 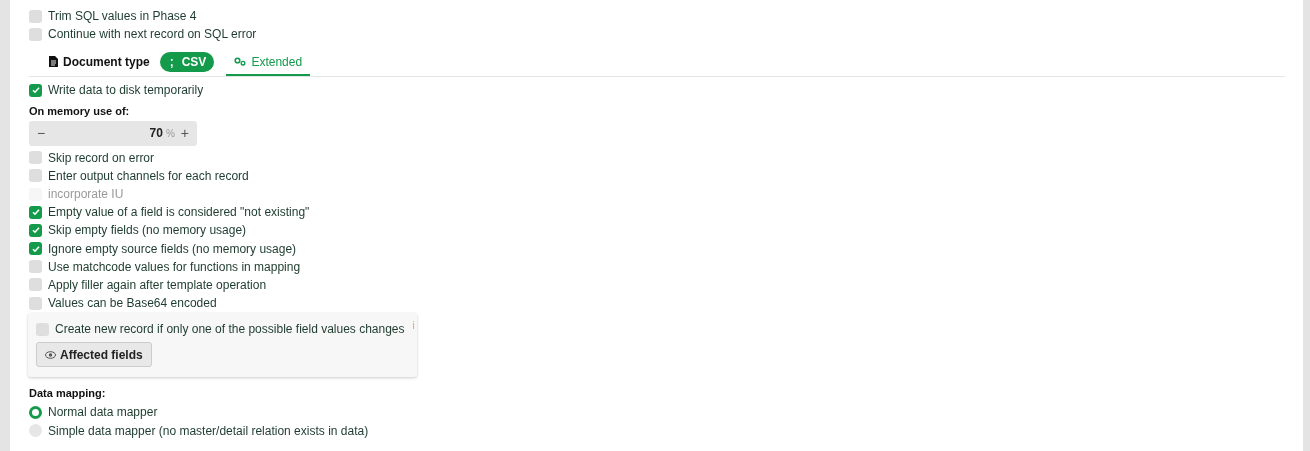 I want to click on checkbox-label: Write data to disk temporarily, so click(x=126, y=90).